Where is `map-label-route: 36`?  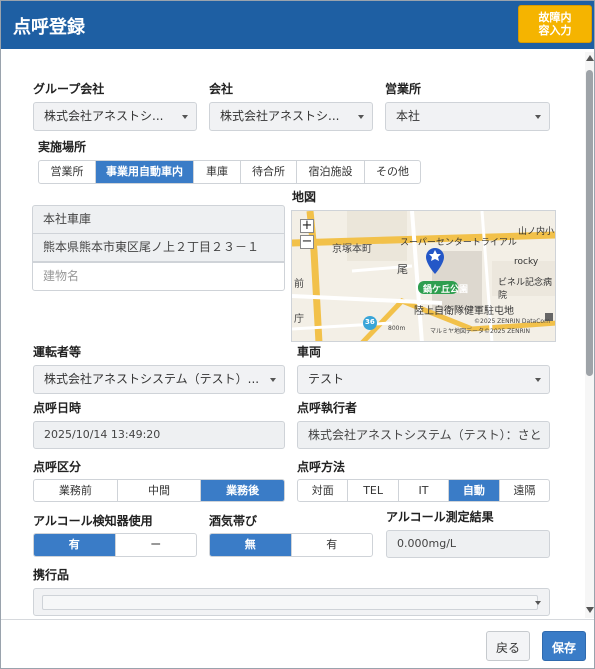
map-label-route: 36 is located at coordinates (370, 322).